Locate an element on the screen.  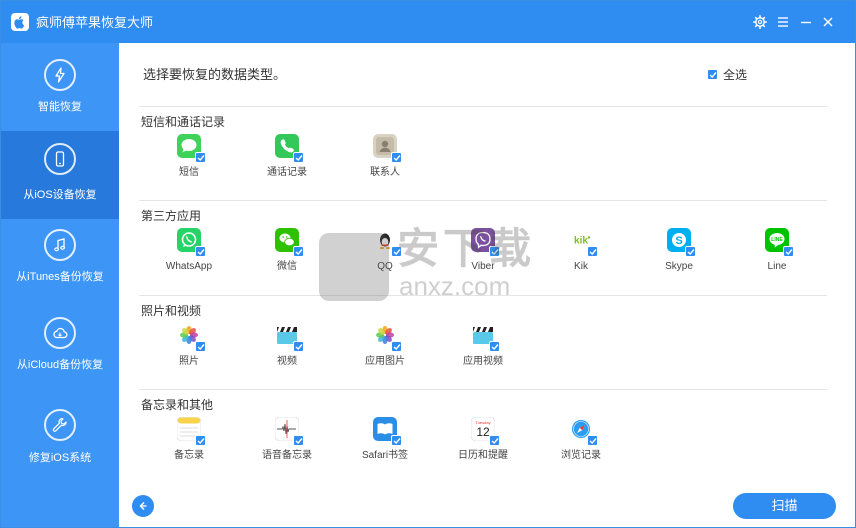
section-title: 第三方应用 is located at coordinates (171, 216).